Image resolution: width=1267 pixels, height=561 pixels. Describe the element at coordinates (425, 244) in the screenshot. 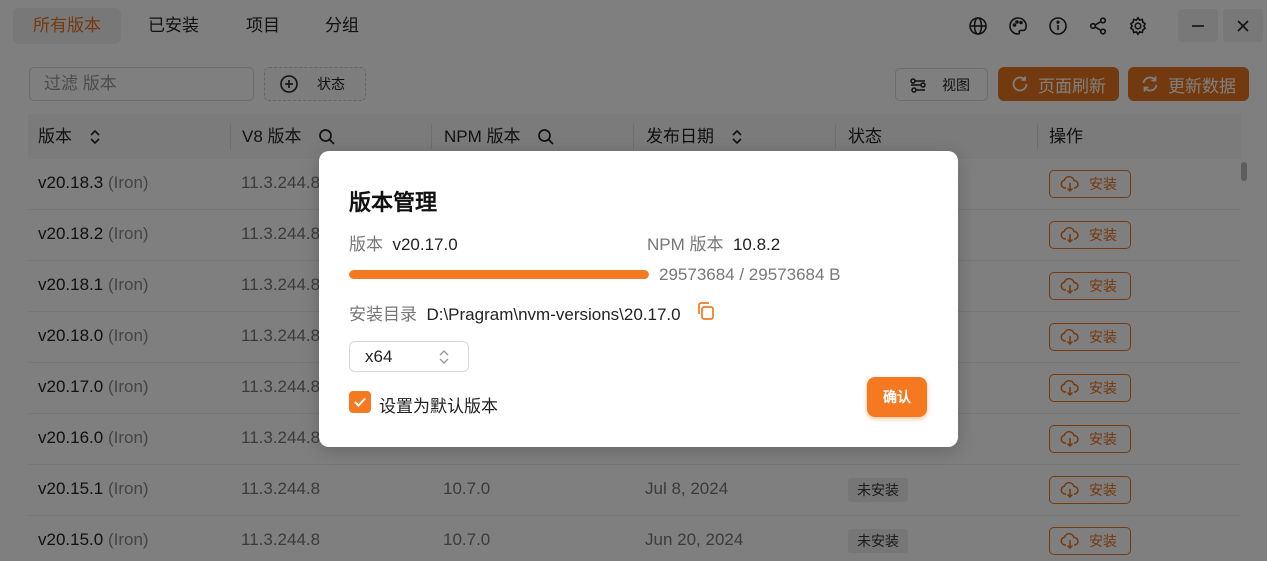

I see `version-value: v20.17.0` at that location.